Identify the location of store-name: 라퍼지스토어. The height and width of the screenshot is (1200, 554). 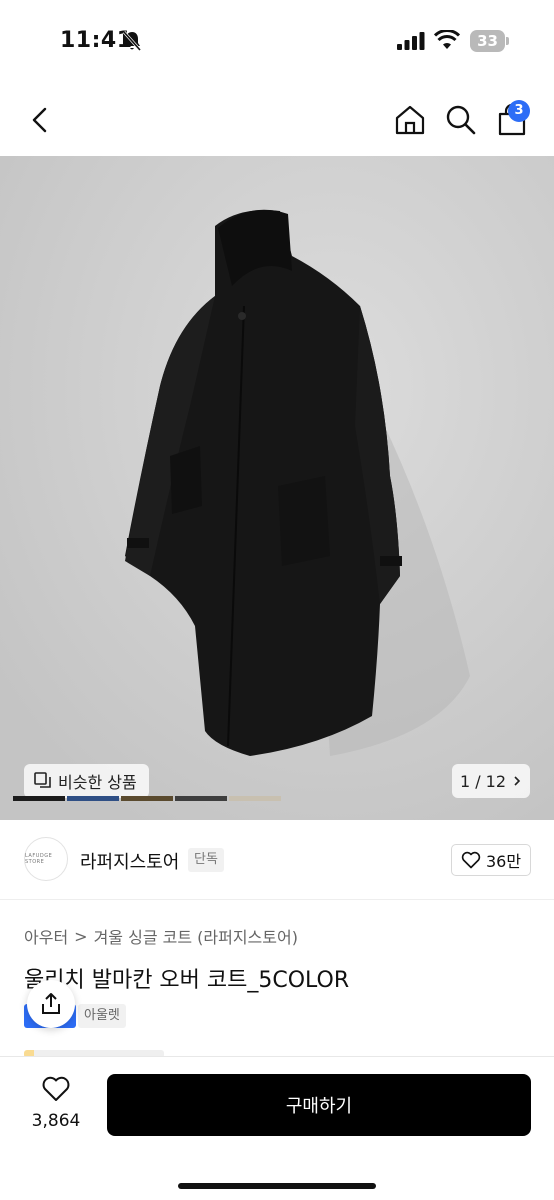
(129, 861).